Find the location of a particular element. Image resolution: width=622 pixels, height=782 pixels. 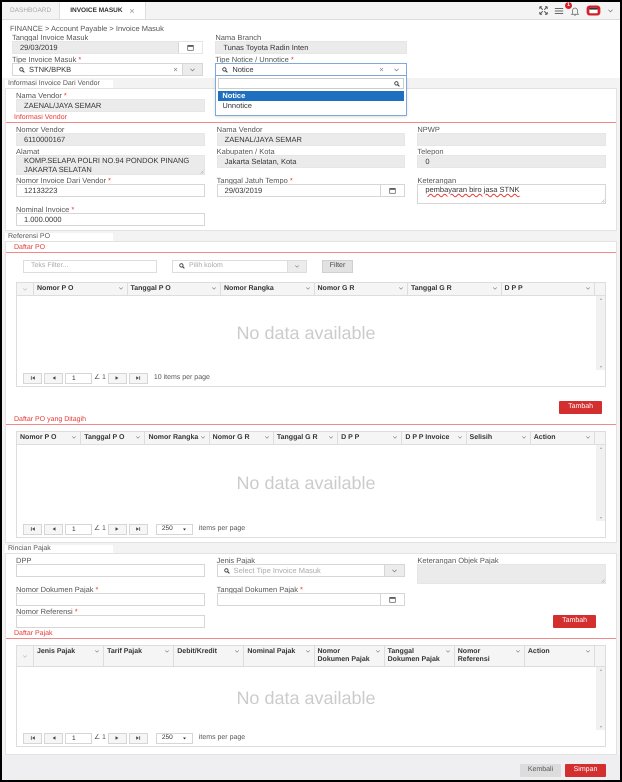

date-field is located at coordinates (311, 599).